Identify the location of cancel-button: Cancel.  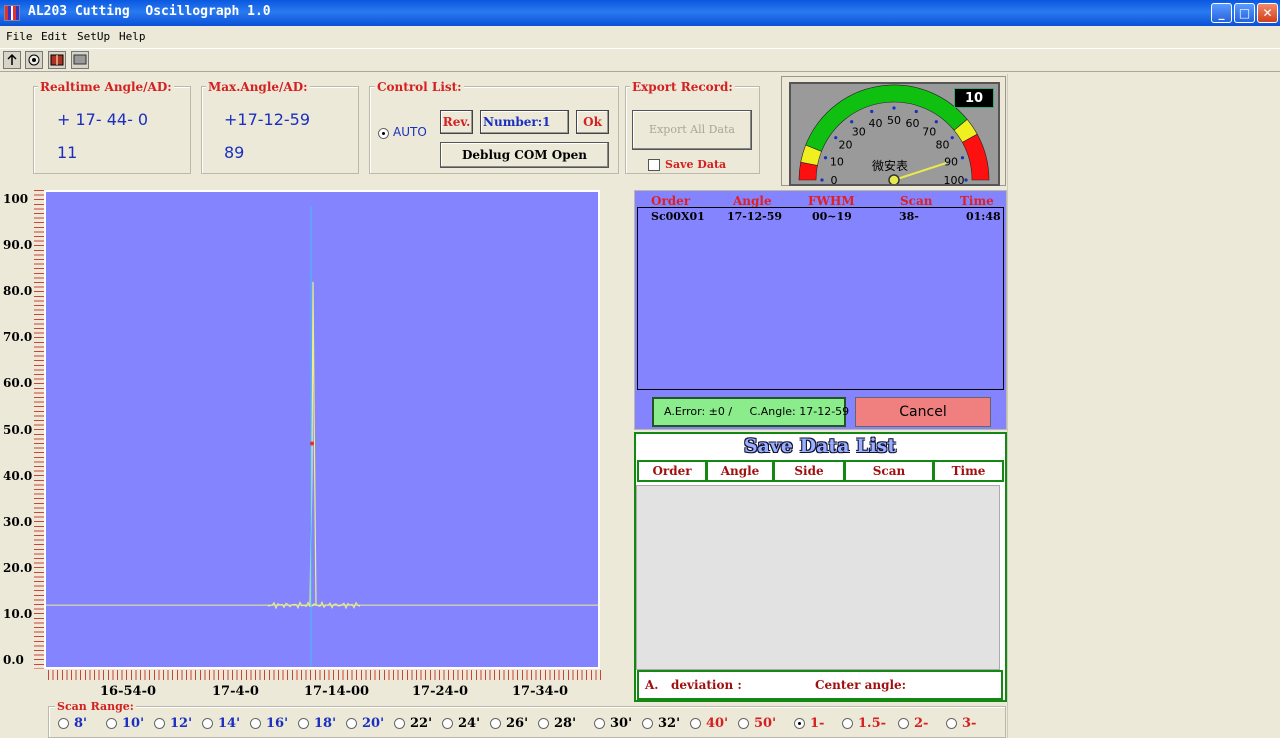
(923, 412).